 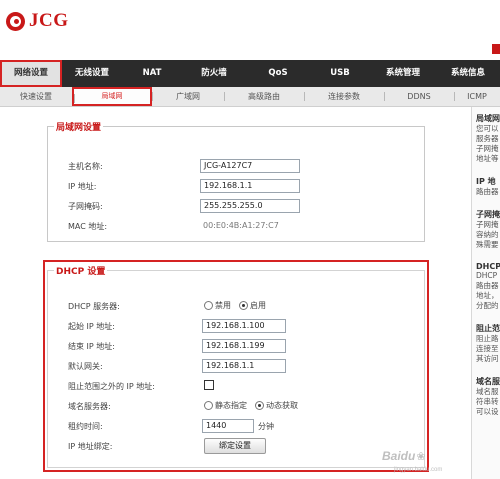 What do you see at coordinates (85, 366) in the screenshot?
I see `gateway-label: 默认网关:` at bounding box center [85, 366].